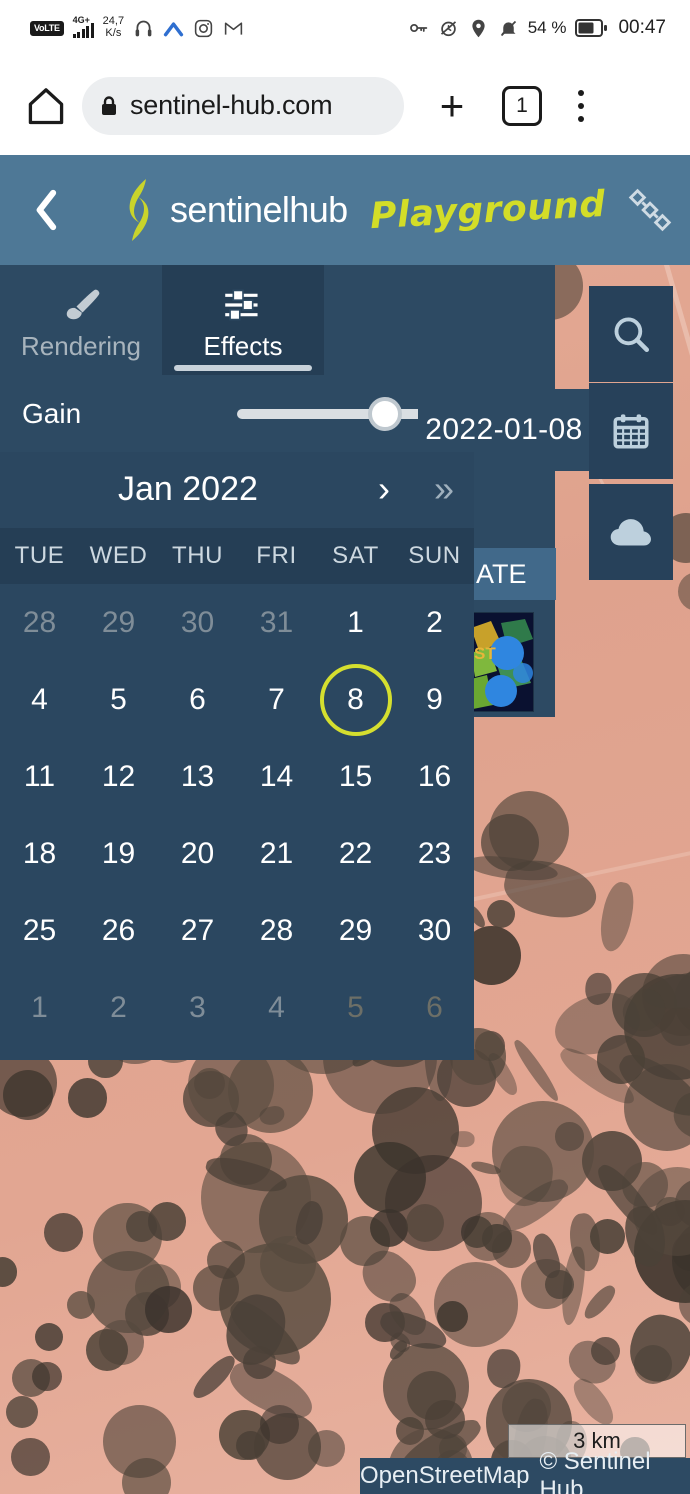 The width and height of the screenshot is (690, 1494). Describe the element at coordinates (487, 210) in the screenshot. I see `product-name: Playground` at that location.